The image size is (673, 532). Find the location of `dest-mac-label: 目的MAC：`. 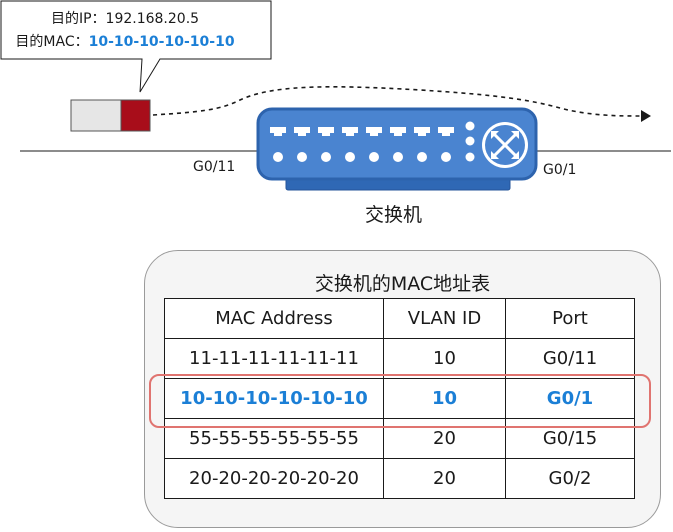

dest-mac-label: 目的MAC： is located at coordinates (52, 42).